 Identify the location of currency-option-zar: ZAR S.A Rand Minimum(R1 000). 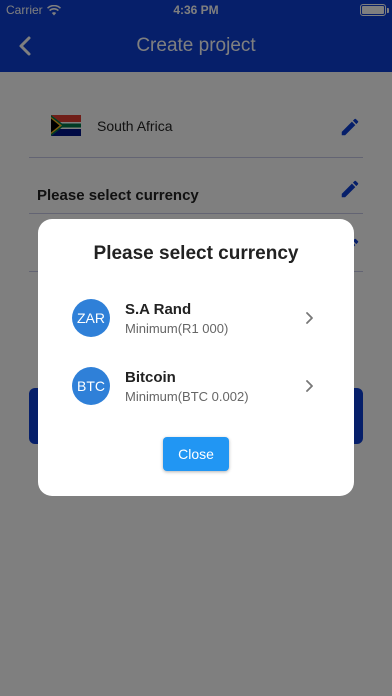
(196, 327).